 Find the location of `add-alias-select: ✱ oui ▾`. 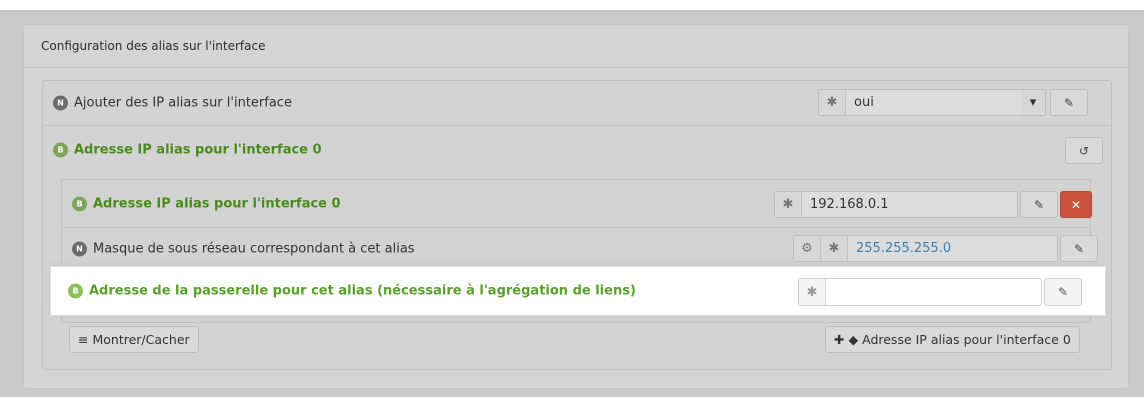

add-alias-select: ✱ oui ▾ is located at coordinates (932, 102).